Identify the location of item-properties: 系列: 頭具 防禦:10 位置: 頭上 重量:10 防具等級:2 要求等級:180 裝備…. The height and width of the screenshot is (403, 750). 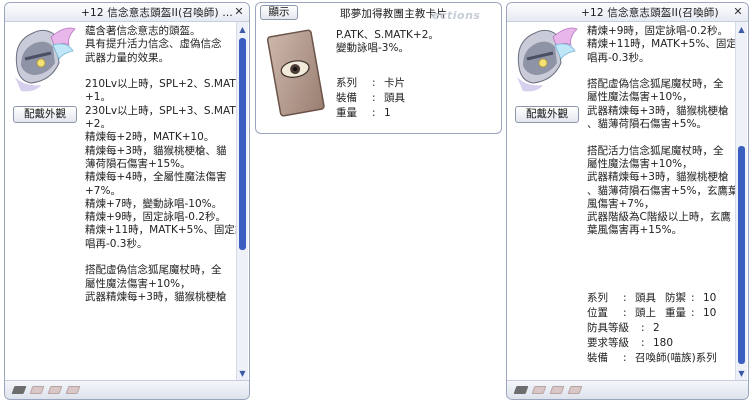
(652, 328).